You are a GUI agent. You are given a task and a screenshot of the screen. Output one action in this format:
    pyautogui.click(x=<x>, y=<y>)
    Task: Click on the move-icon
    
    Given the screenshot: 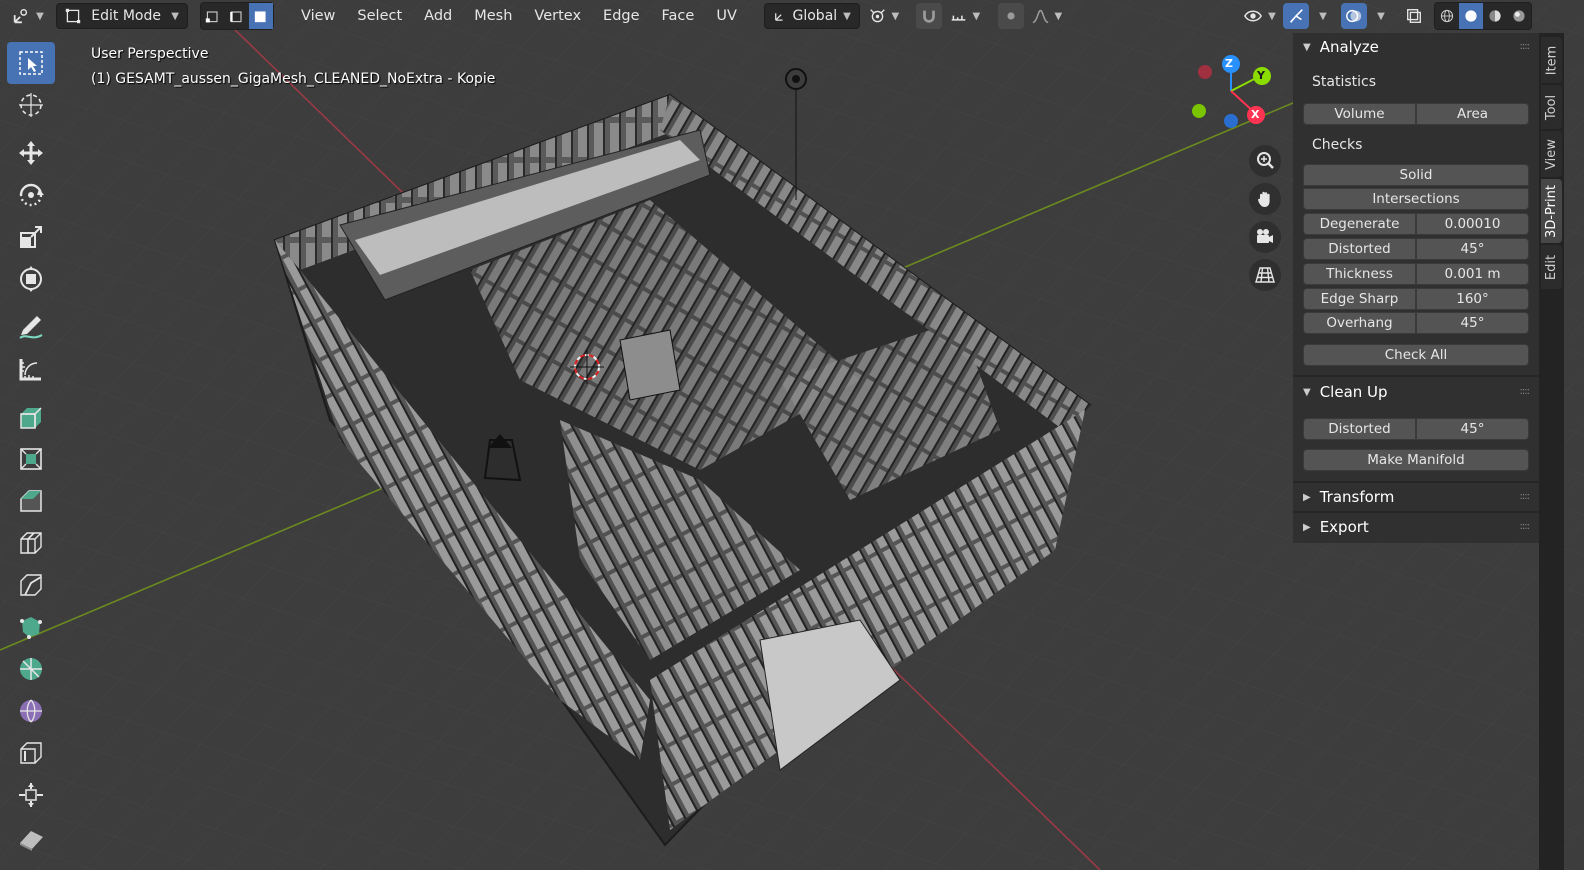 What is the action you would take?
    pyautogui.click(x=31, y=153)
    